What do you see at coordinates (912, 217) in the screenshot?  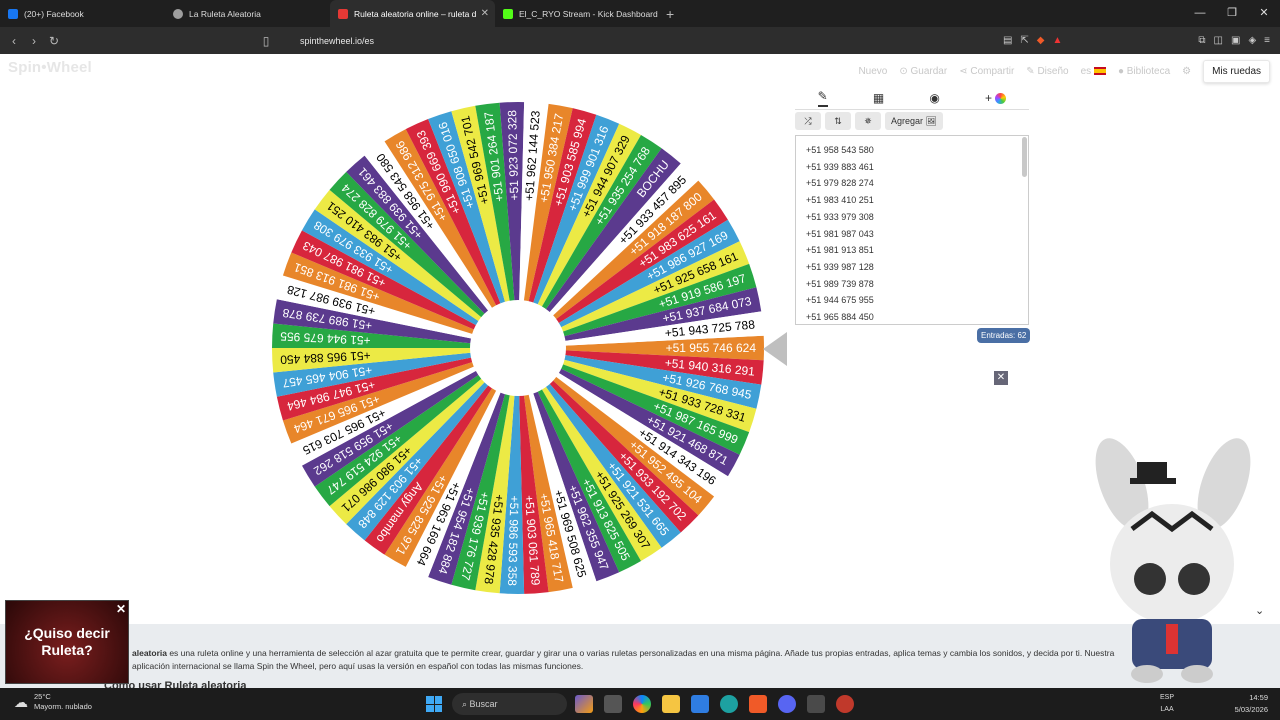 I see `entry-line: +51 933 979 308` at bounding box center [912, 217].